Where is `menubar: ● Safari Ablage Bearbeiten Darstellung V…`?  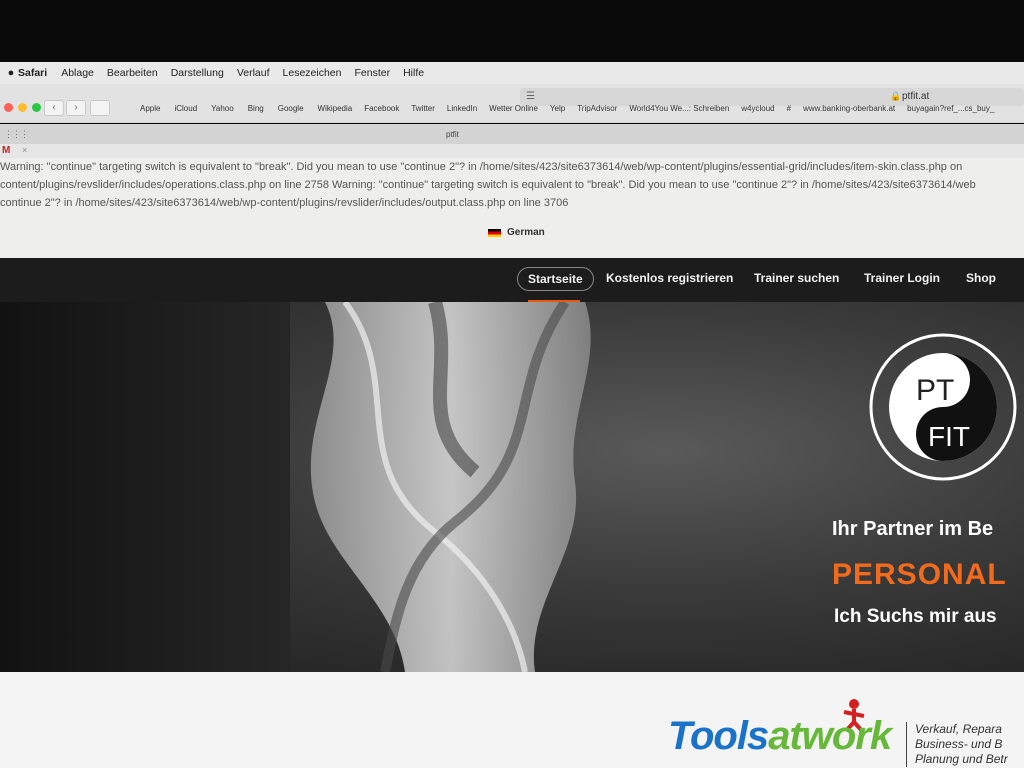 menubar: ● Safari Ablage Bearbeiten Darstellung V… is located at coordinates (512, 73).